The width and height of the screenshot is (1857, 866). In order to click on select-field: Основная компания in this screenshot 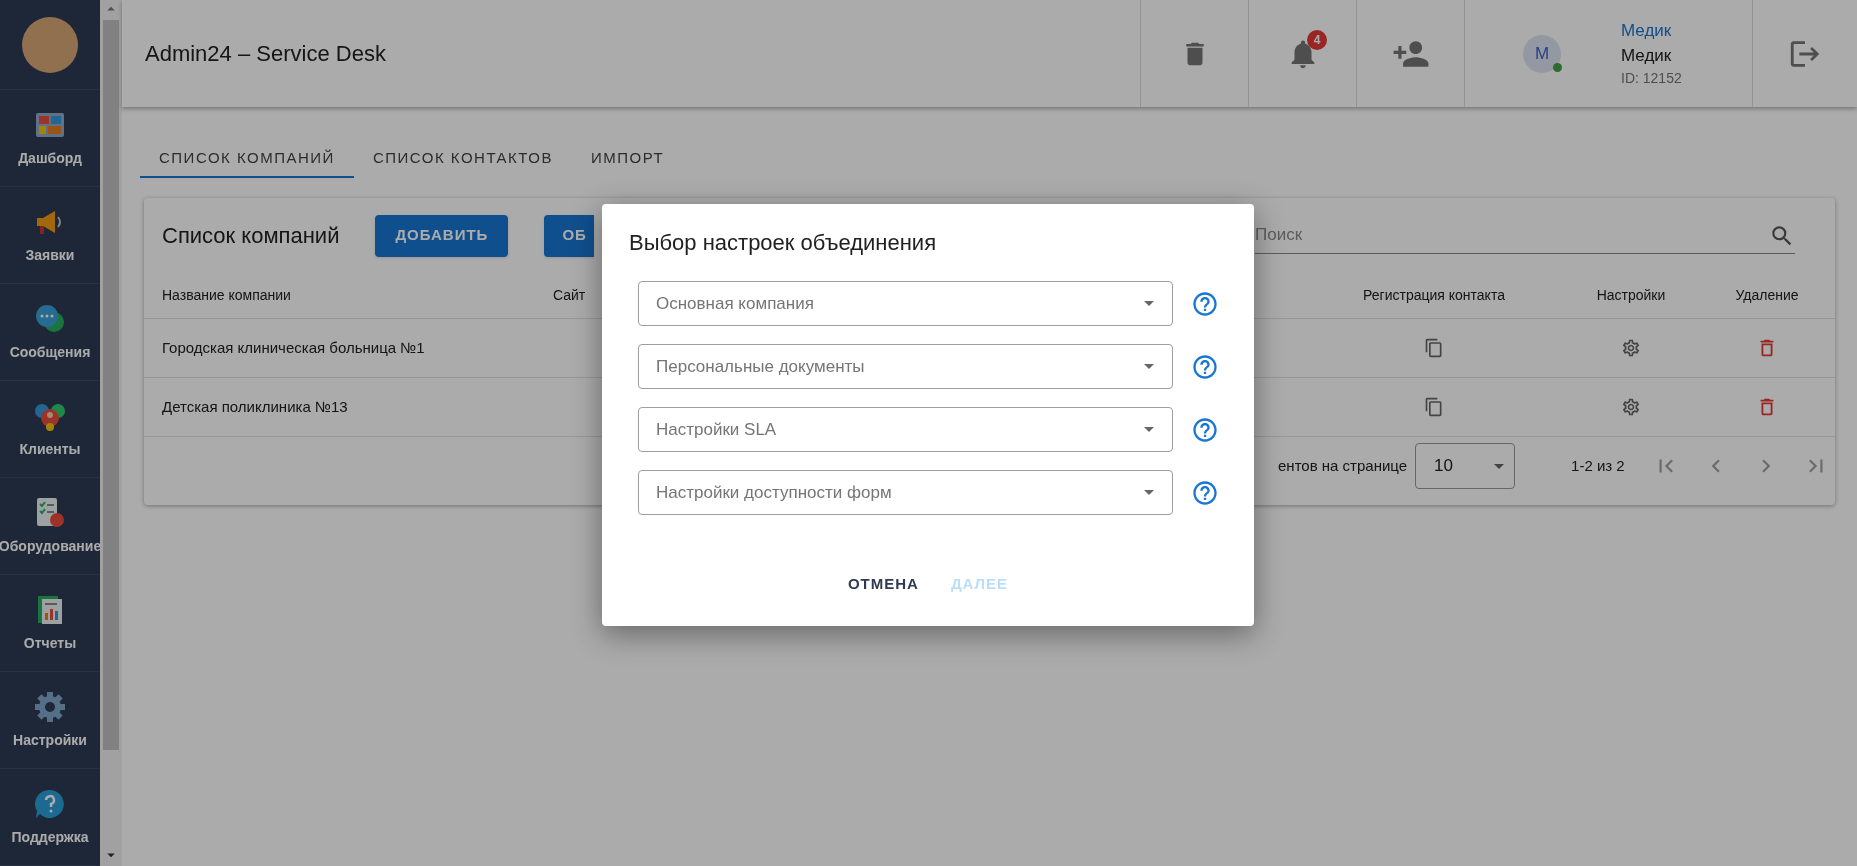, I will do `click(905, 303)`.